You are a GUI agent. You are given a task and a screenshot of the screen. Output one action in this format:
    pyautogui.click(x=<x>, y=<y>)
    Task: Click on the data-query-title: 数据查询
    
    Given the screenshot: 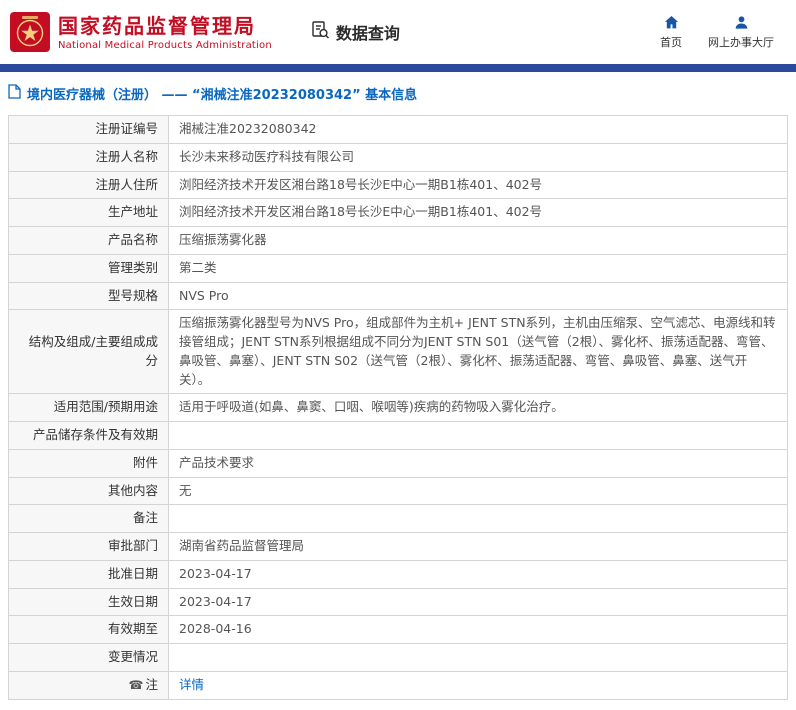 What is the action you would take?
    pyautogui.click(x=355, y=32)
    